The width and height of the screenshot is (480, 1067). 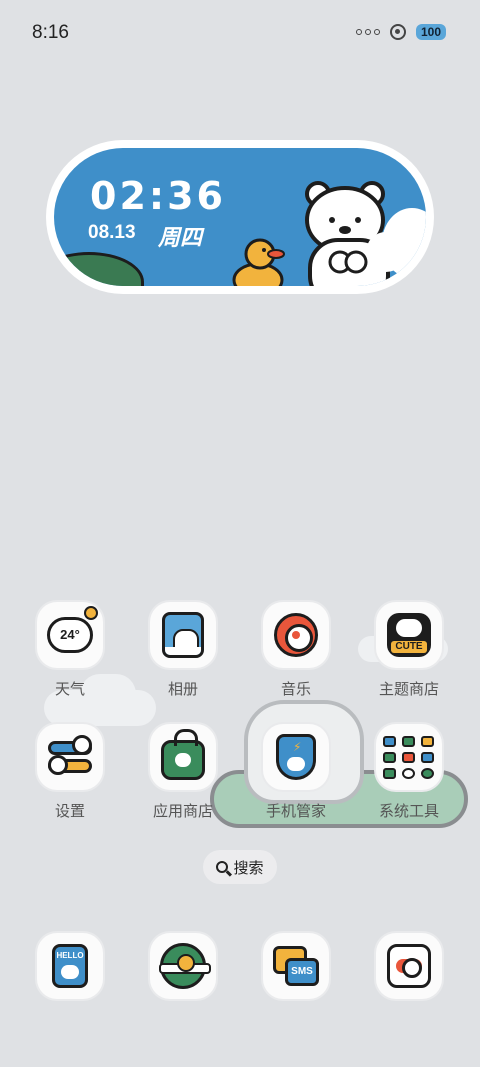 What do you see at coordinates (69, 811) in the screenshot?
I see `app-label: 设置` at bounding box center [69, 811].